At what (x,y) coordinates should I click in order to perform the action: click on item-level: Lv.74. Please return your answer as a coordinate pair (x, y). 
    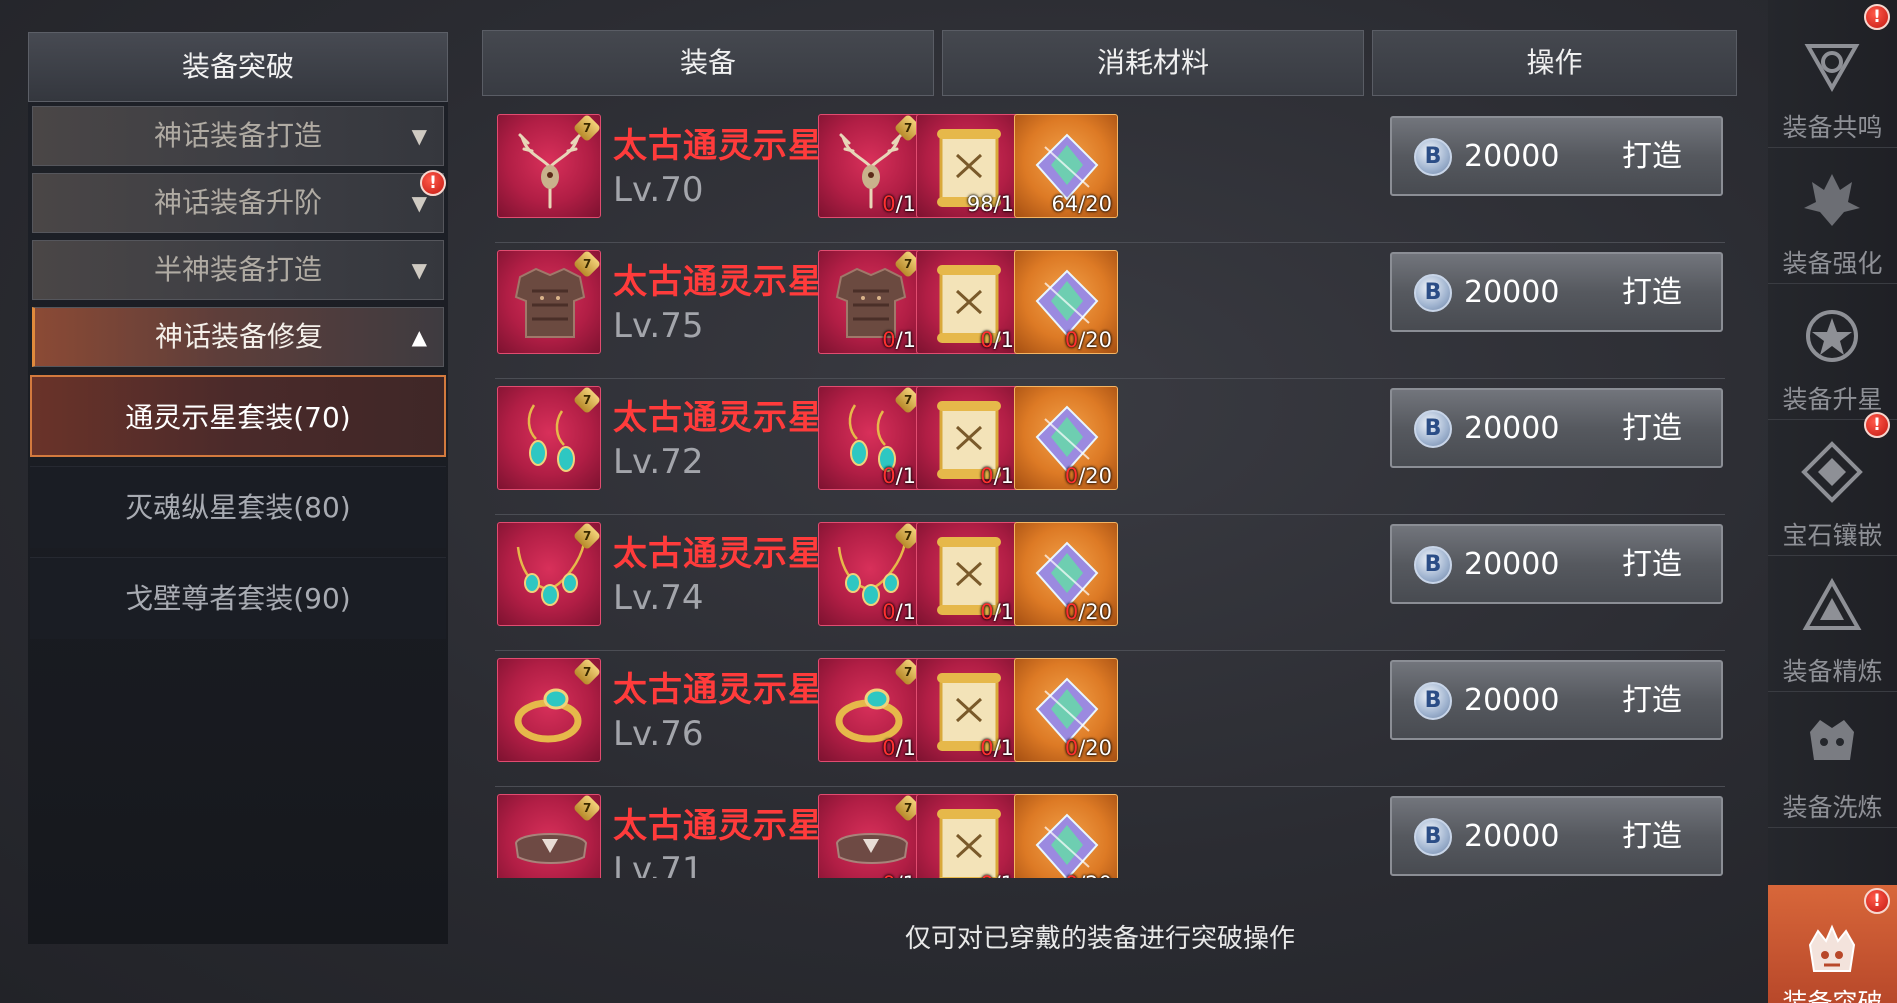
    Looking at the image, I should click on (658, 598).